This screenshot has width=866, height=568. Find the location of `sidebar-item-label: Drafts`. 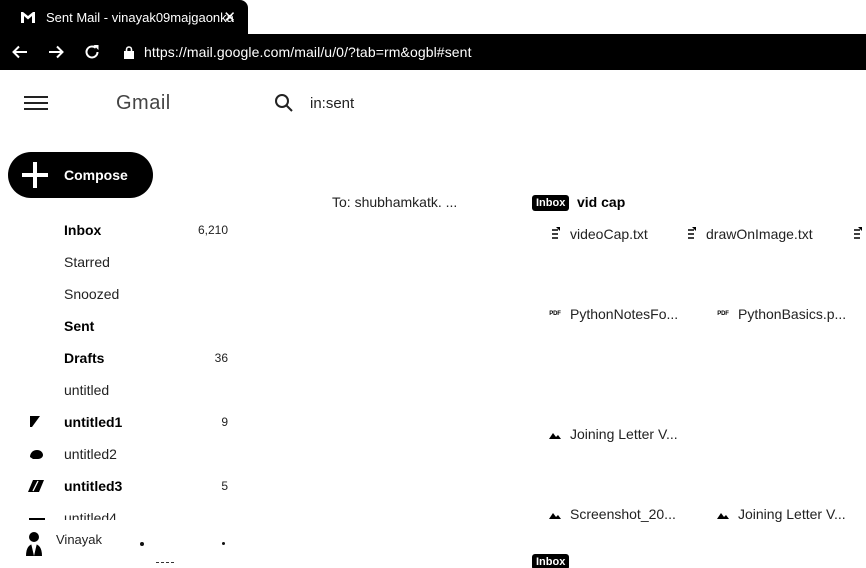

sidebar-item-label: Drafts is located at coordinates (84, 358).